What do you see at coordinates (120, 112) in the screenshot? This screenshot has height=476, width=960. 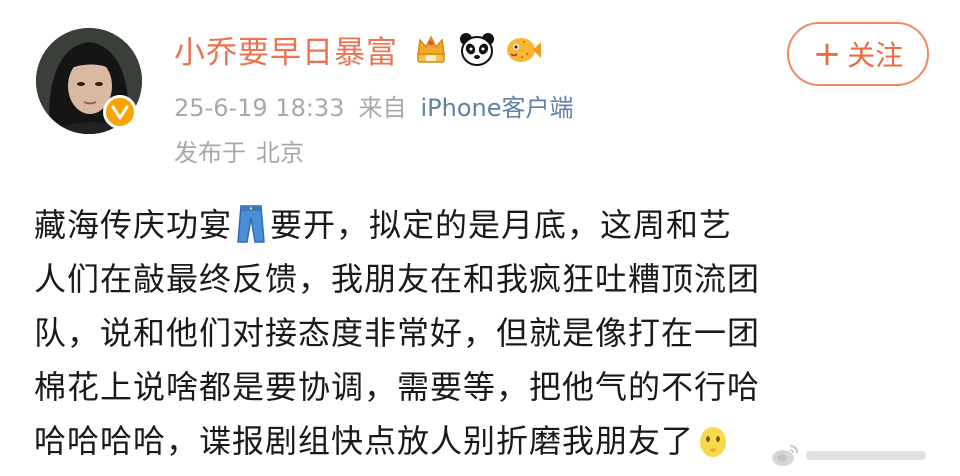 I see `verified-v-icon` at bounding box center [120, 112].